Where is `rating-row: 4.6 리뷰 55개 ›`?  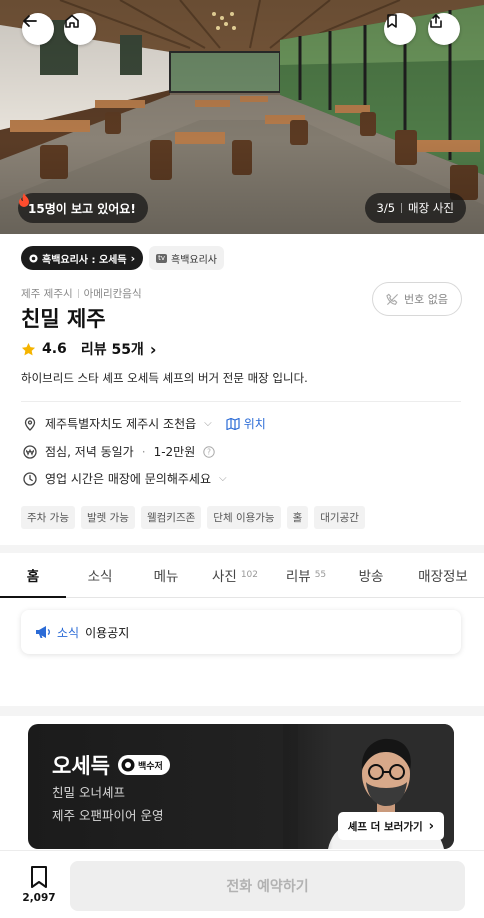
rating-row: 4.6 리뷰 55개 › is located at coordinates (88, 349).